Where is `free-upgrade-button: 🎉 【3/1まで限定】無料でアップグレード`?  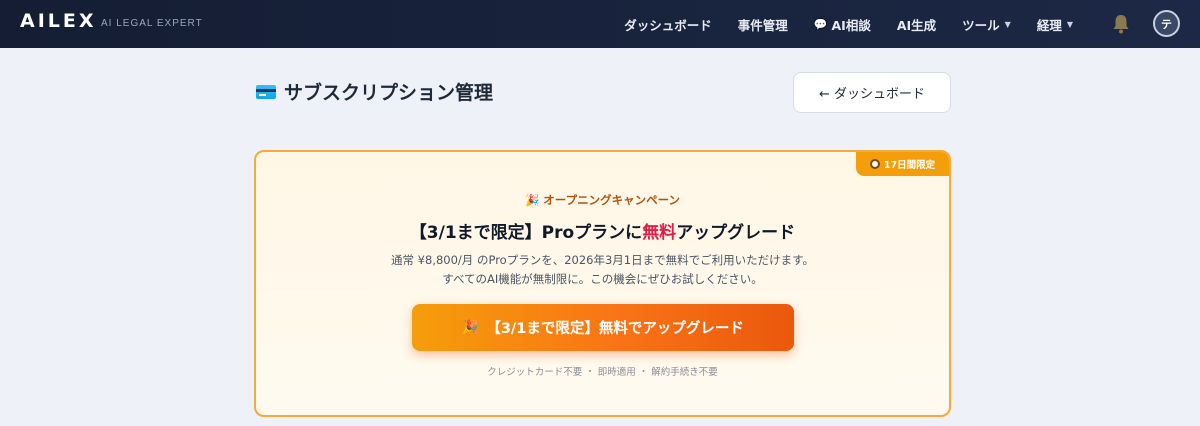 free-upgrade-button: 🎉 【3/1まで限定】無料でアップグレード is located at coordinates (603, 327).